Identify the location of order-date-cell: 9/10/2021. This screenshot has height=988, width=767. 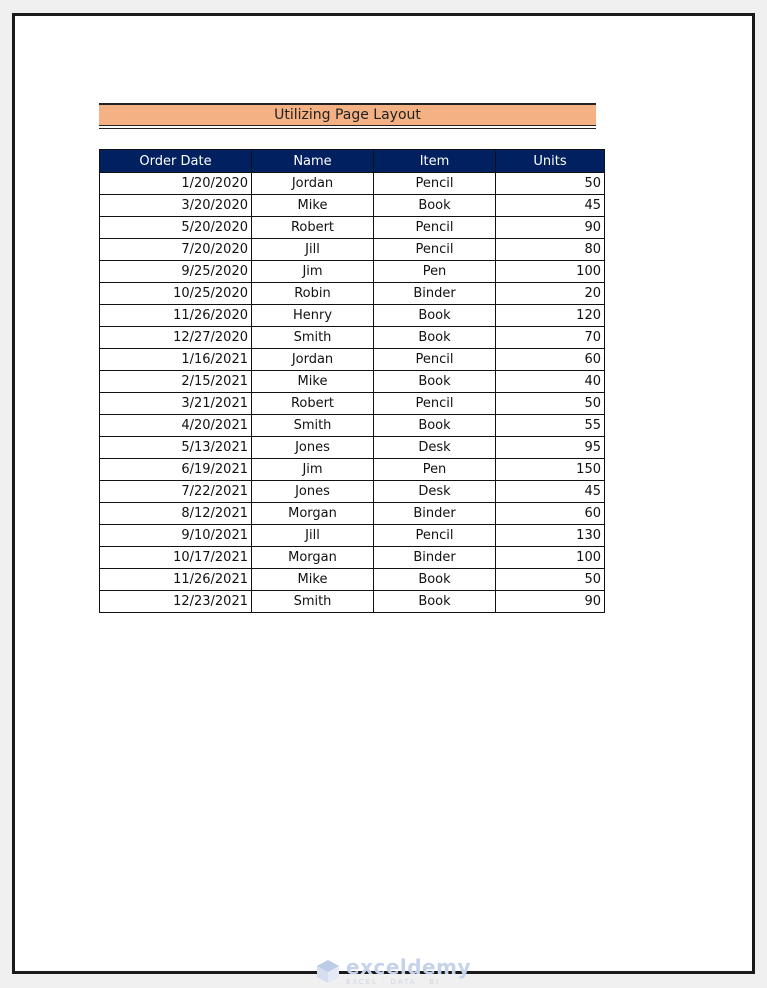
(175, 535).